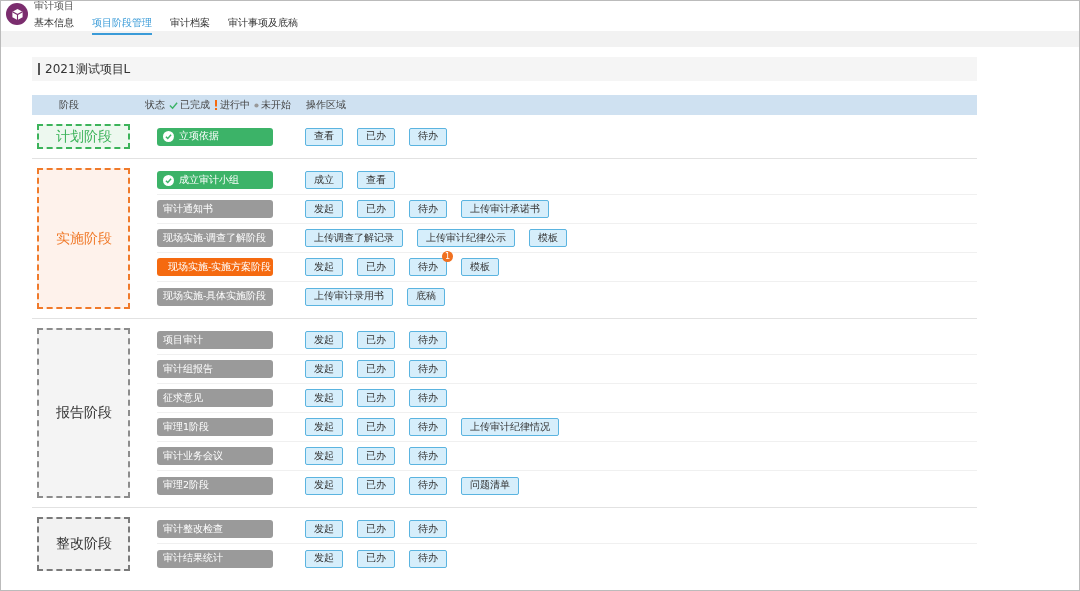 The height and width of the screenshot is (591, 1080). Describe the element at coordinates (215, 485) in the screenshot. I see `task-status-bar: 审理2阶段` at that location.